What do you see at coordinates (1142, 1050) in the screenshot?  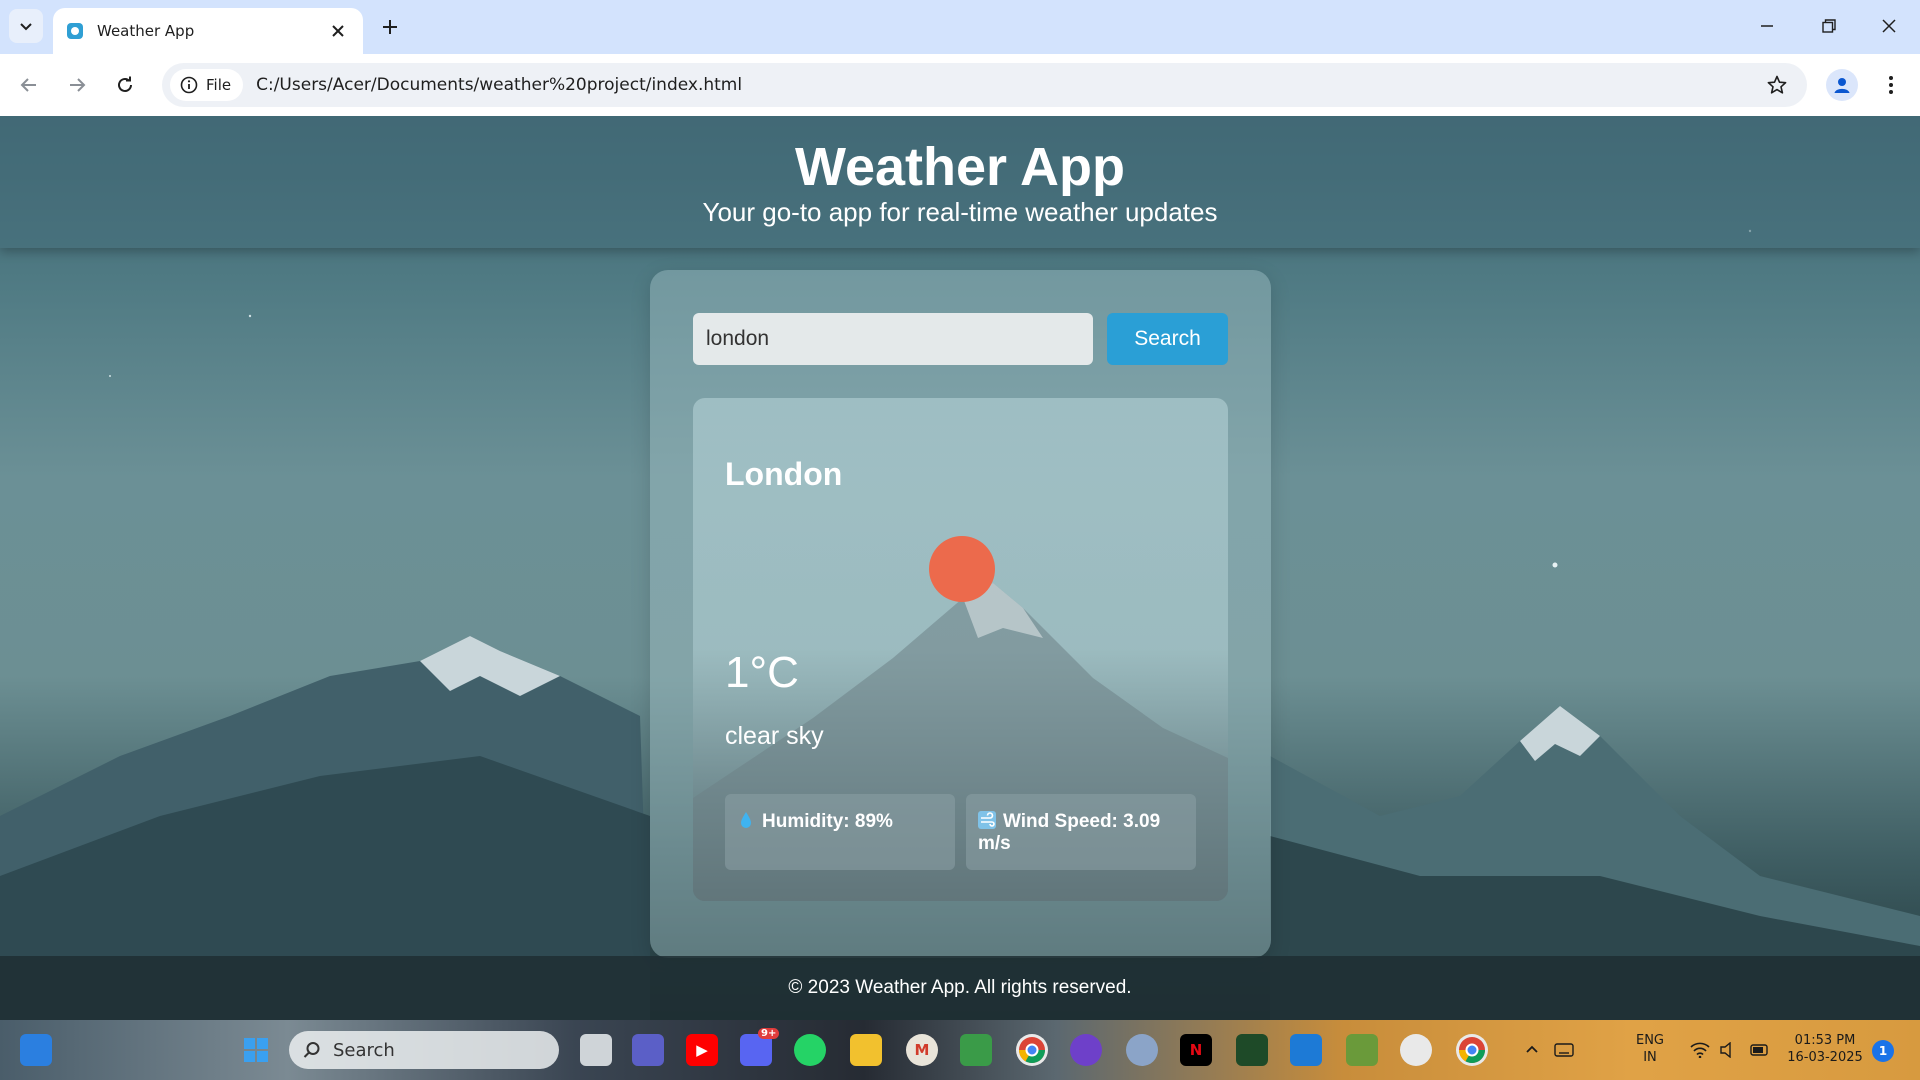 I see `camera-icon` at bounding box center [1142, 1050].